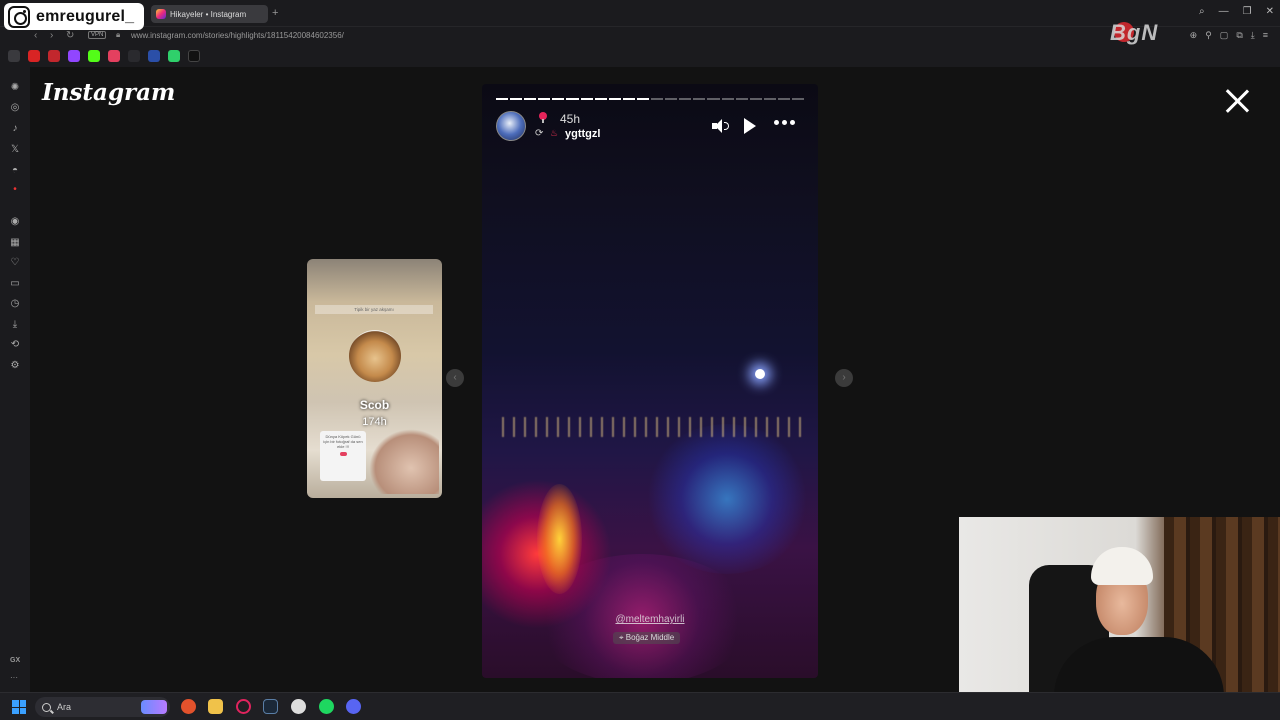 This screenshot has height=720, width=1280. Describe the element at coordinates (650, 619) in the screenshot. I see `story-mention: @meltemhayirli` at that location.